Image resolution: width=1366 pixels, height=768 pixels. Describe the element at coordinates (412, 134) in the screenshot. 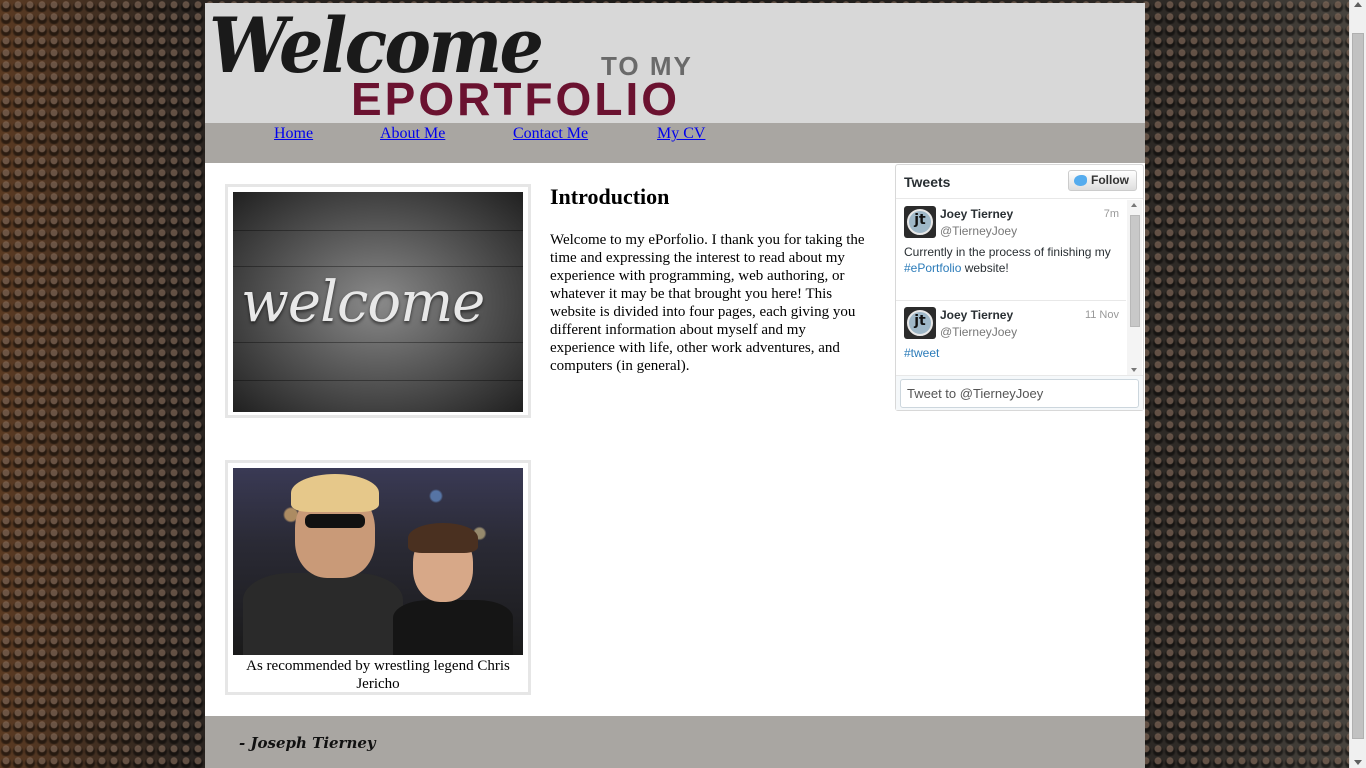

I see `nav-link-about-me: About Me` at that location.